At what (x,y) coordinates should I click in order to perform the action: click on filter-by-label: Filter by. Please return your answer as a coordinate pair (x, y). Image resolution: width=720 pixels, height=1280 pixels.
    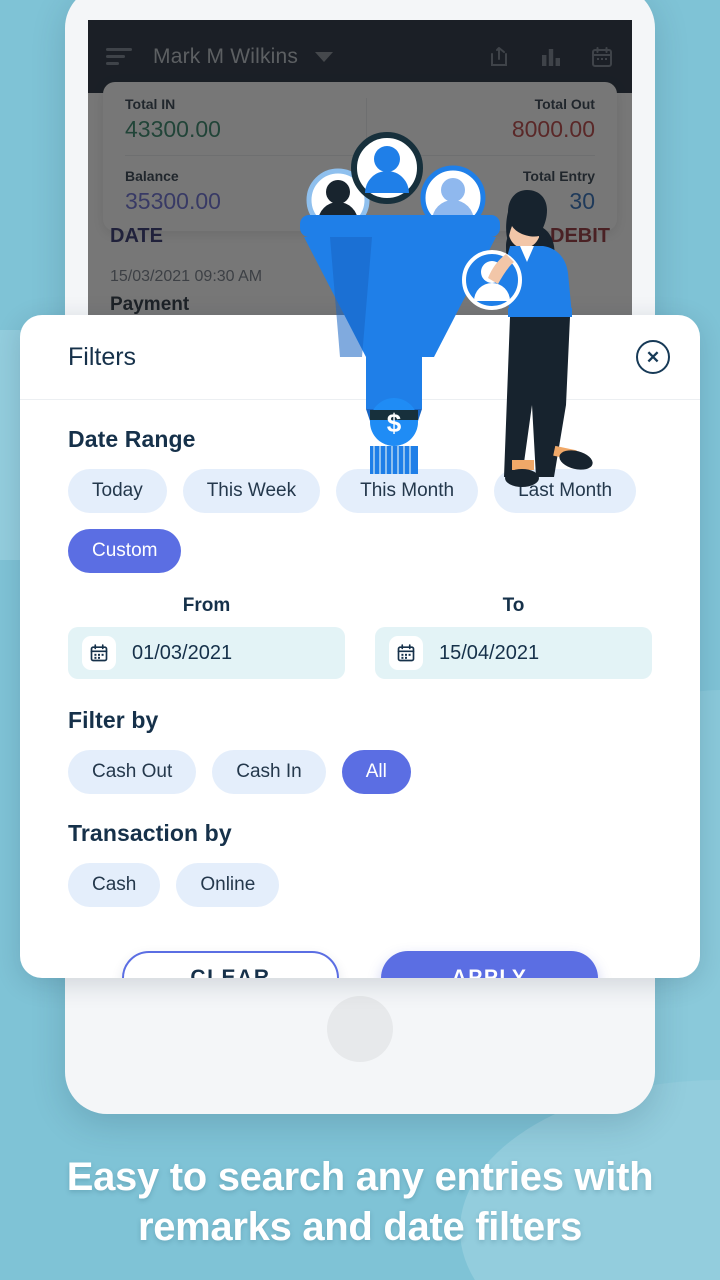
    Looking at the image, I should click on (113, 720).